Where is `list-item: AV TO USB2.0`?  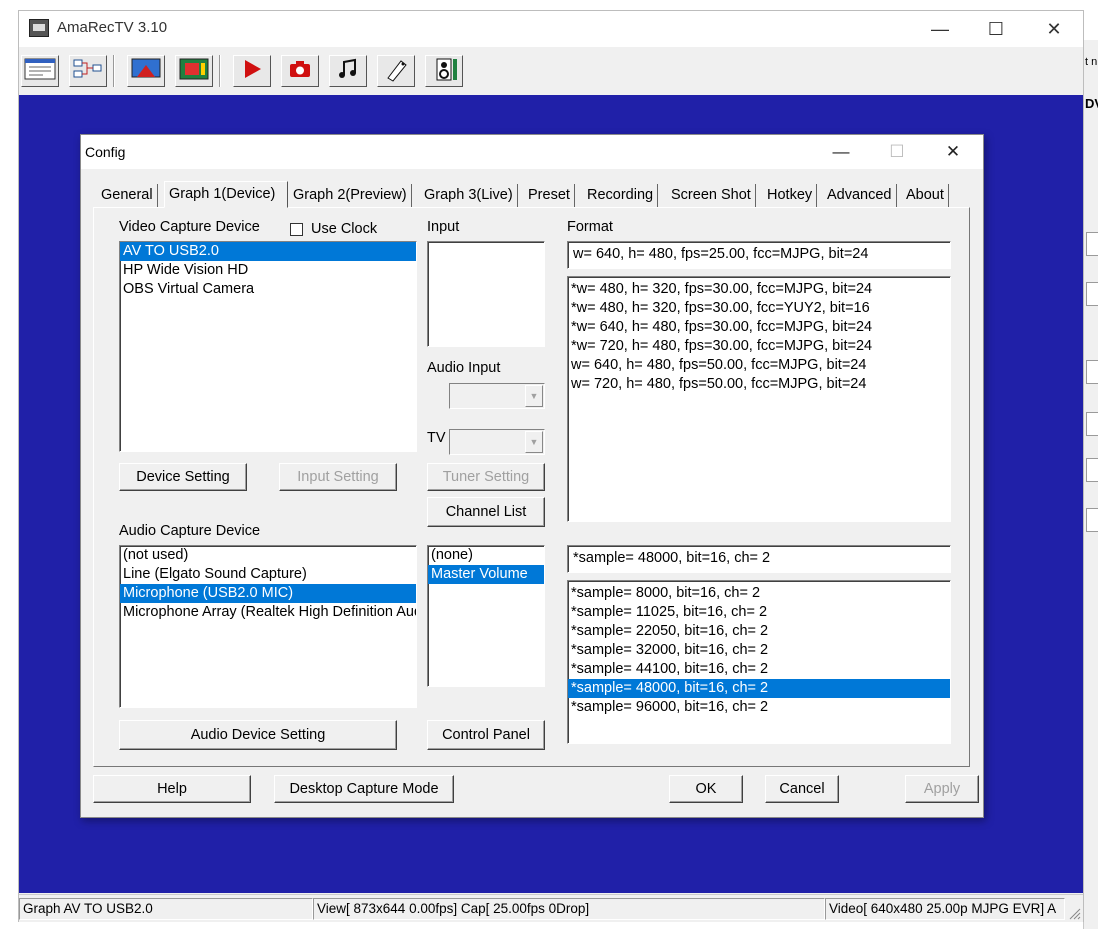
list-item: AV TO USB2.0 is located at coordinates (268, 251).